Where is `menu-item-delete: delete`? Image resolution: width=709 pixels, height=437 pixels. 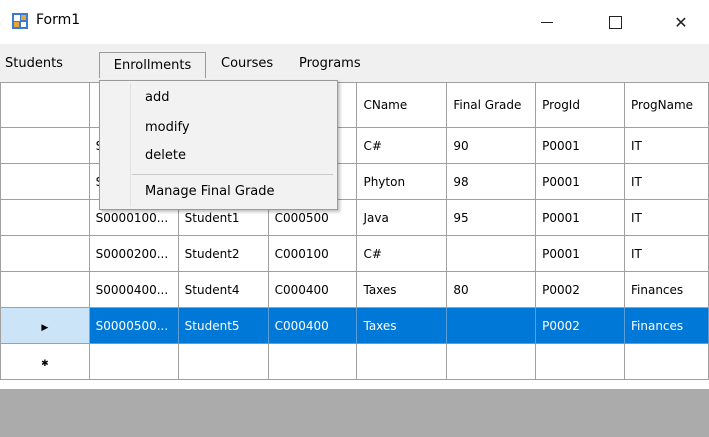 menu-item-delete: delete is located at coordinates (165, 156).